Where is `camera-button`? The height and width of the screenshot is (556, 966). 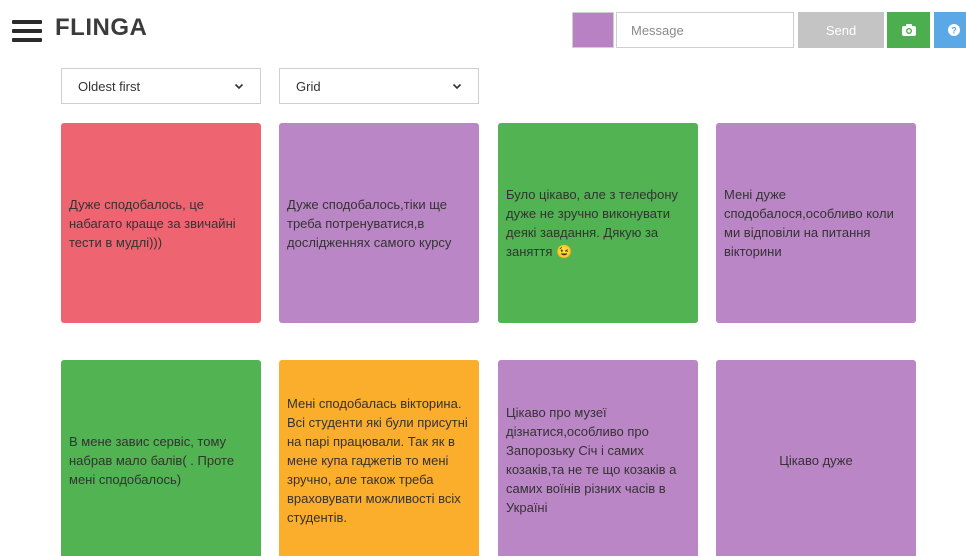 camera-button is located at coordinates (908, 30).